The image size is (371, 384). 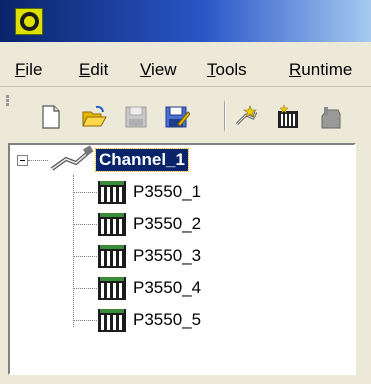 I want to click on device-node: P3550_1, so click(x=208, y=192).